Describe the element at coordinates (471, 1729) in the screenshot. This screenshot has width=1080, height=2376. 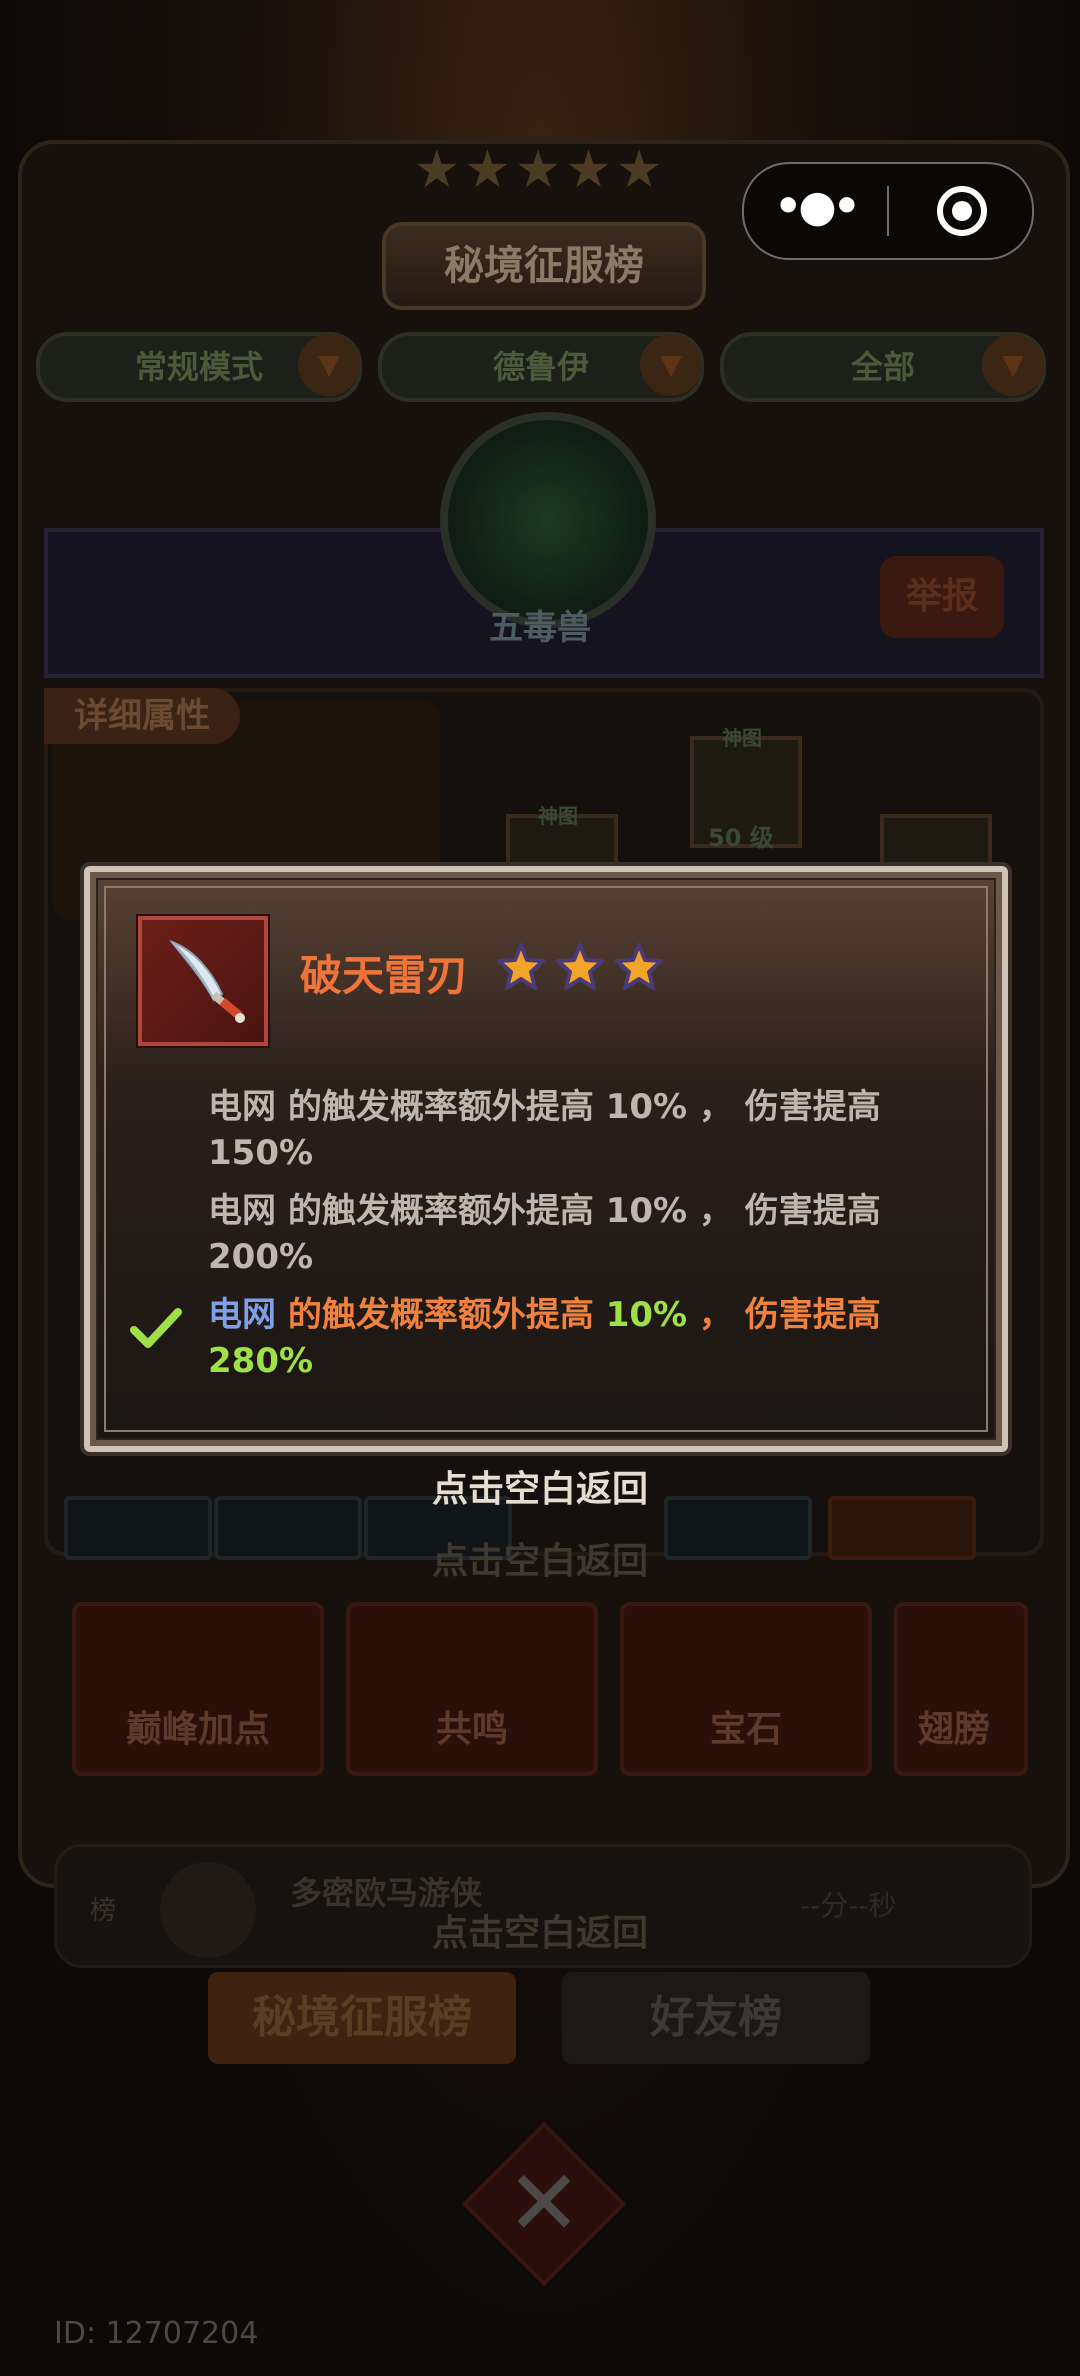
I see `resonance-label: 共鸣` at that location.